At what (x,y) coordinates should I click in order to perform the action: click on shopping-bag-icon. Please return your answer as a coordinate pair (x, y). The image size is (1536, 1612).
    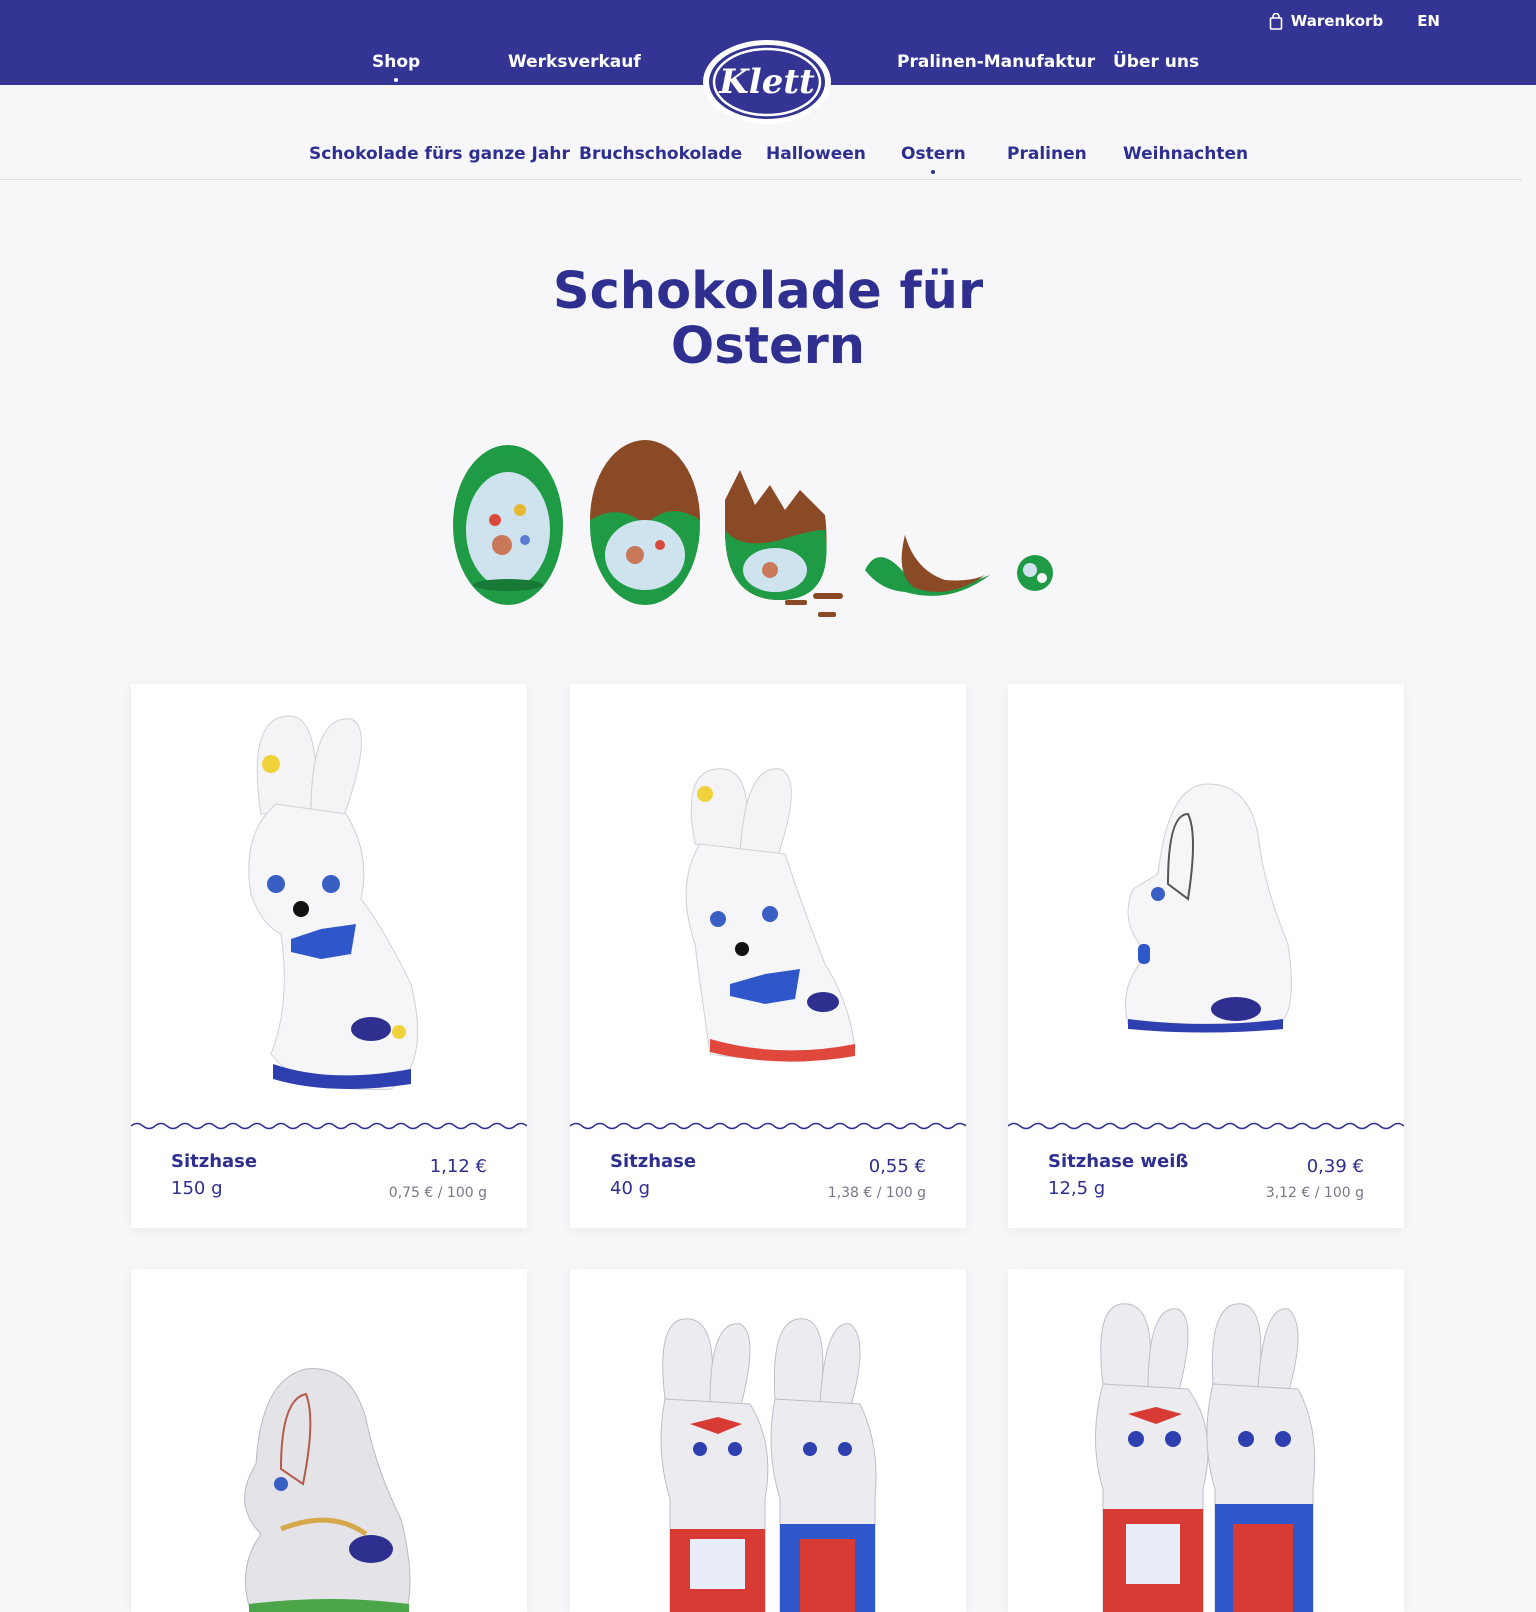
    Looking at the image, I should click on (1276, 21).